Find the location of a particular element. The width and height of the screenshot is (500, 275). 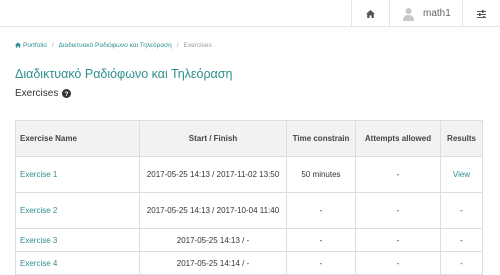

dates-cell: 2017-05-25 14:14 / - is located at coordinates (213, 263).